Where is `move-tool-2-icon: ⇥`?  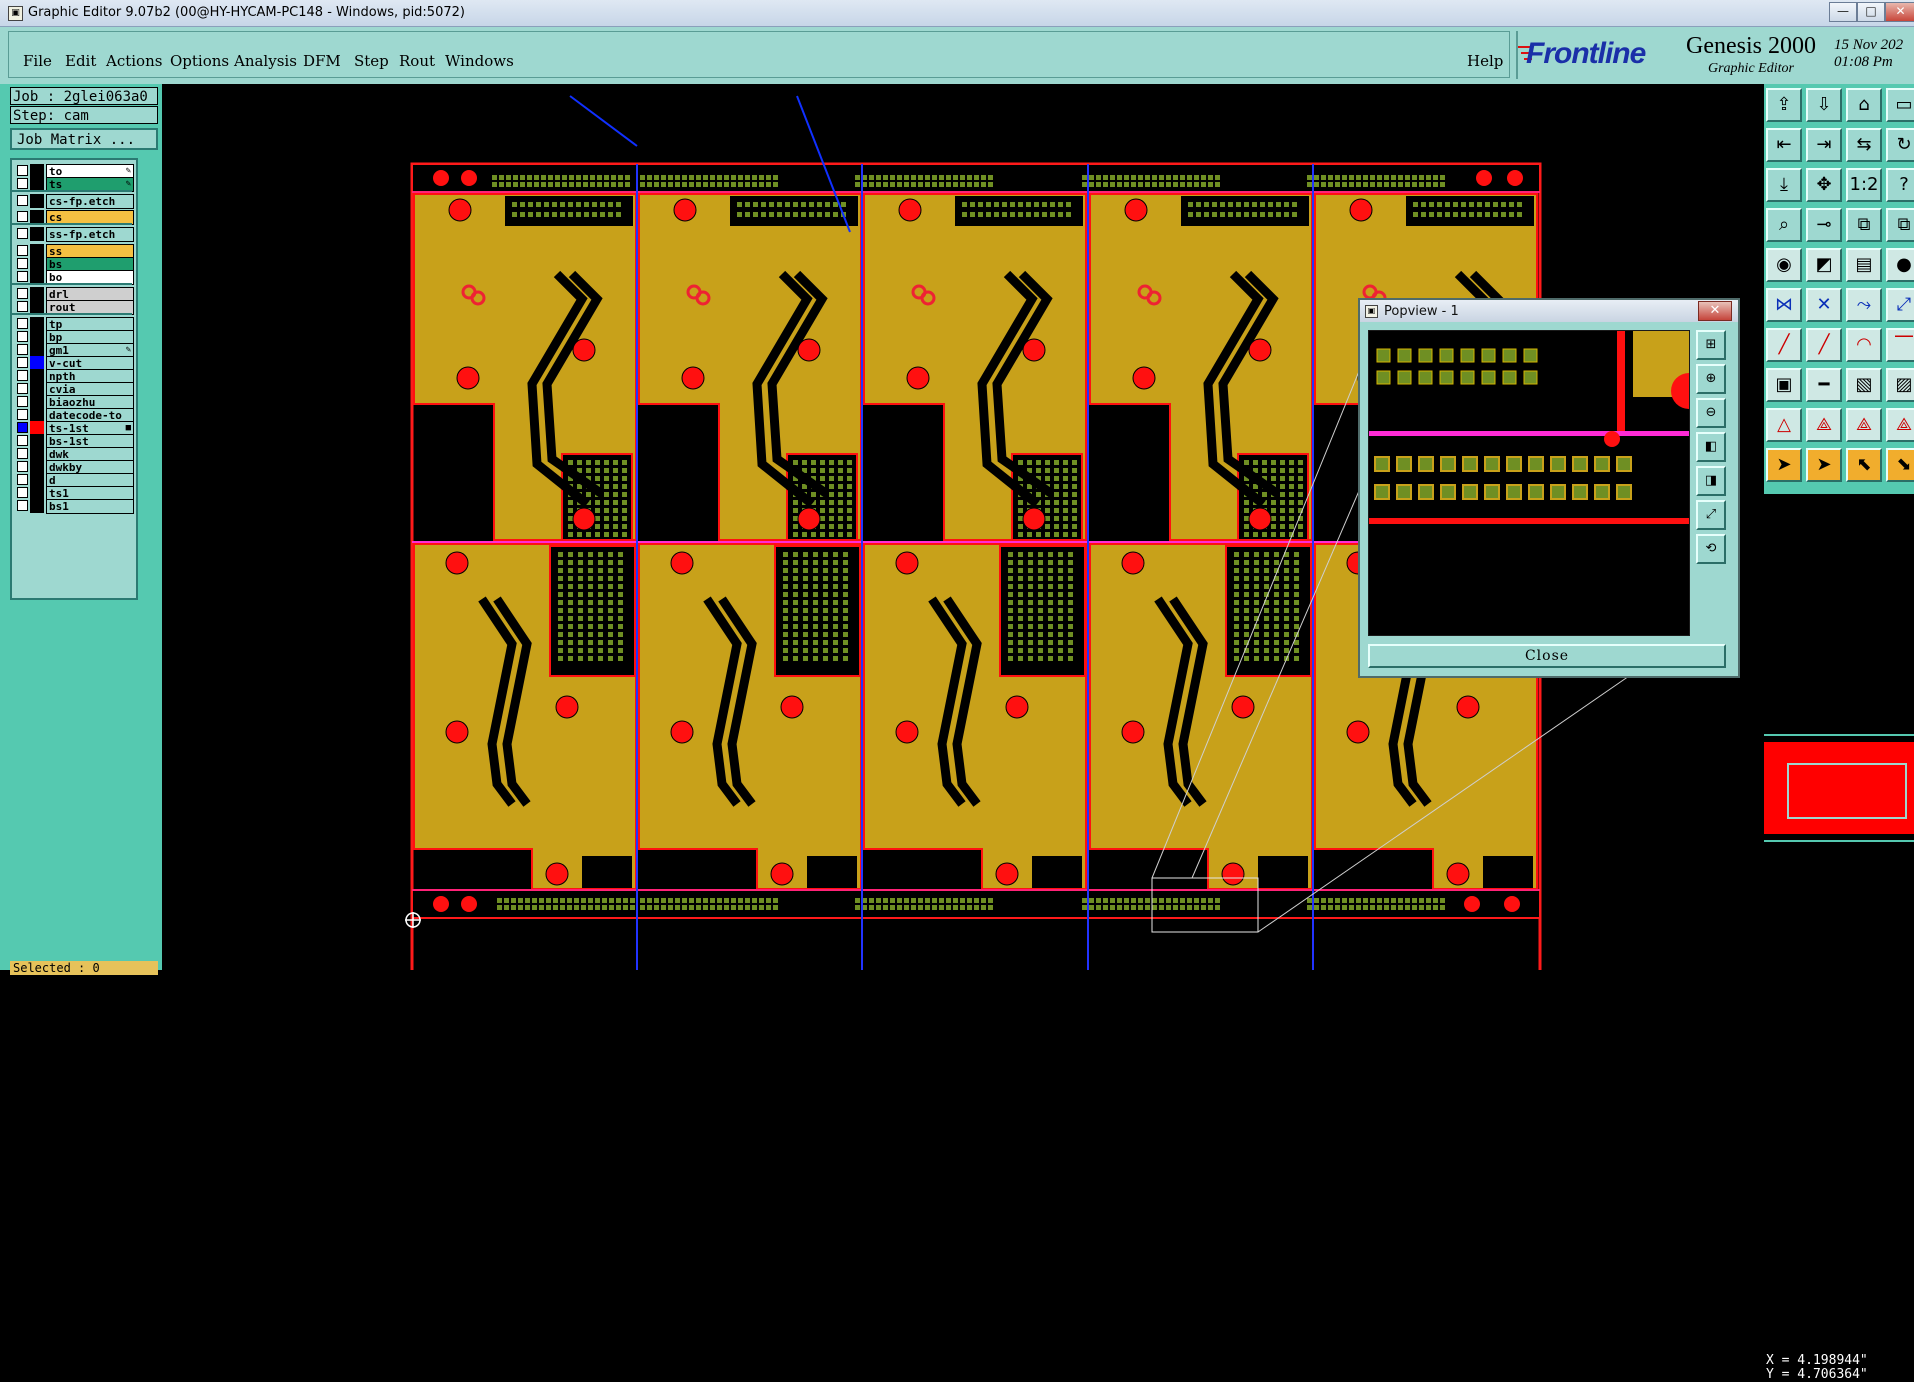 move-tool-2-icon: ⇥ is located at coordinates (1824, 145).